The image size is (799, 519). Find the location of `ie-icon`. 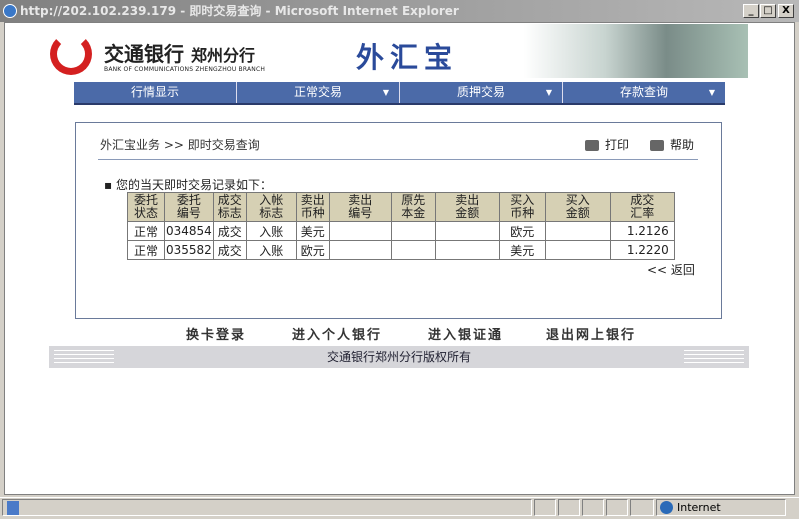

ie-icon is located at coordinates (10, 11).